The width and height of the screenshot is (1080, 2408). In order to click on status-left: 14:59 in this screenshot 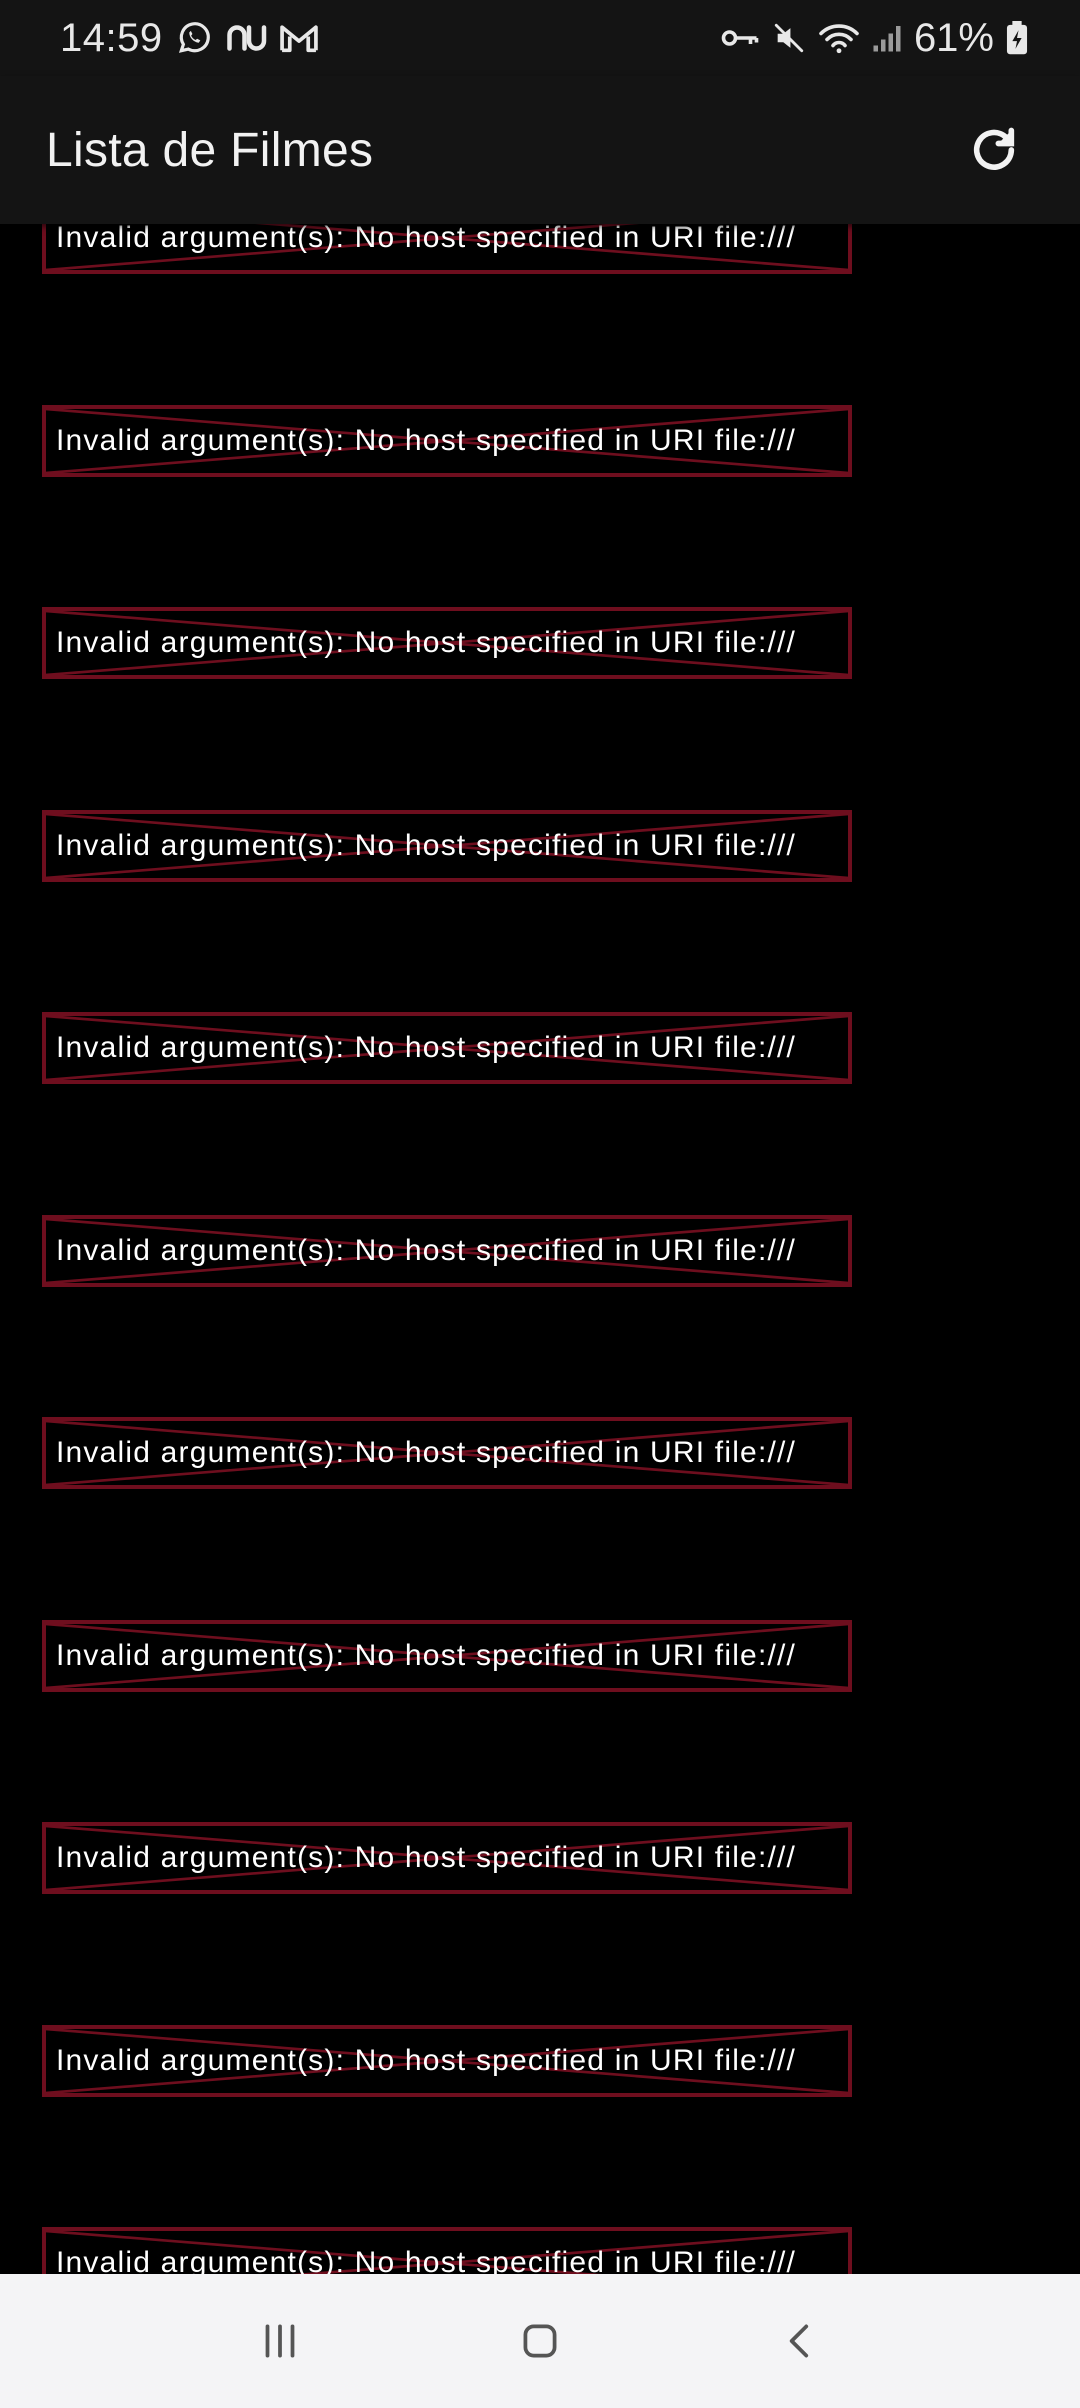, I will do `click(189, 38)`.